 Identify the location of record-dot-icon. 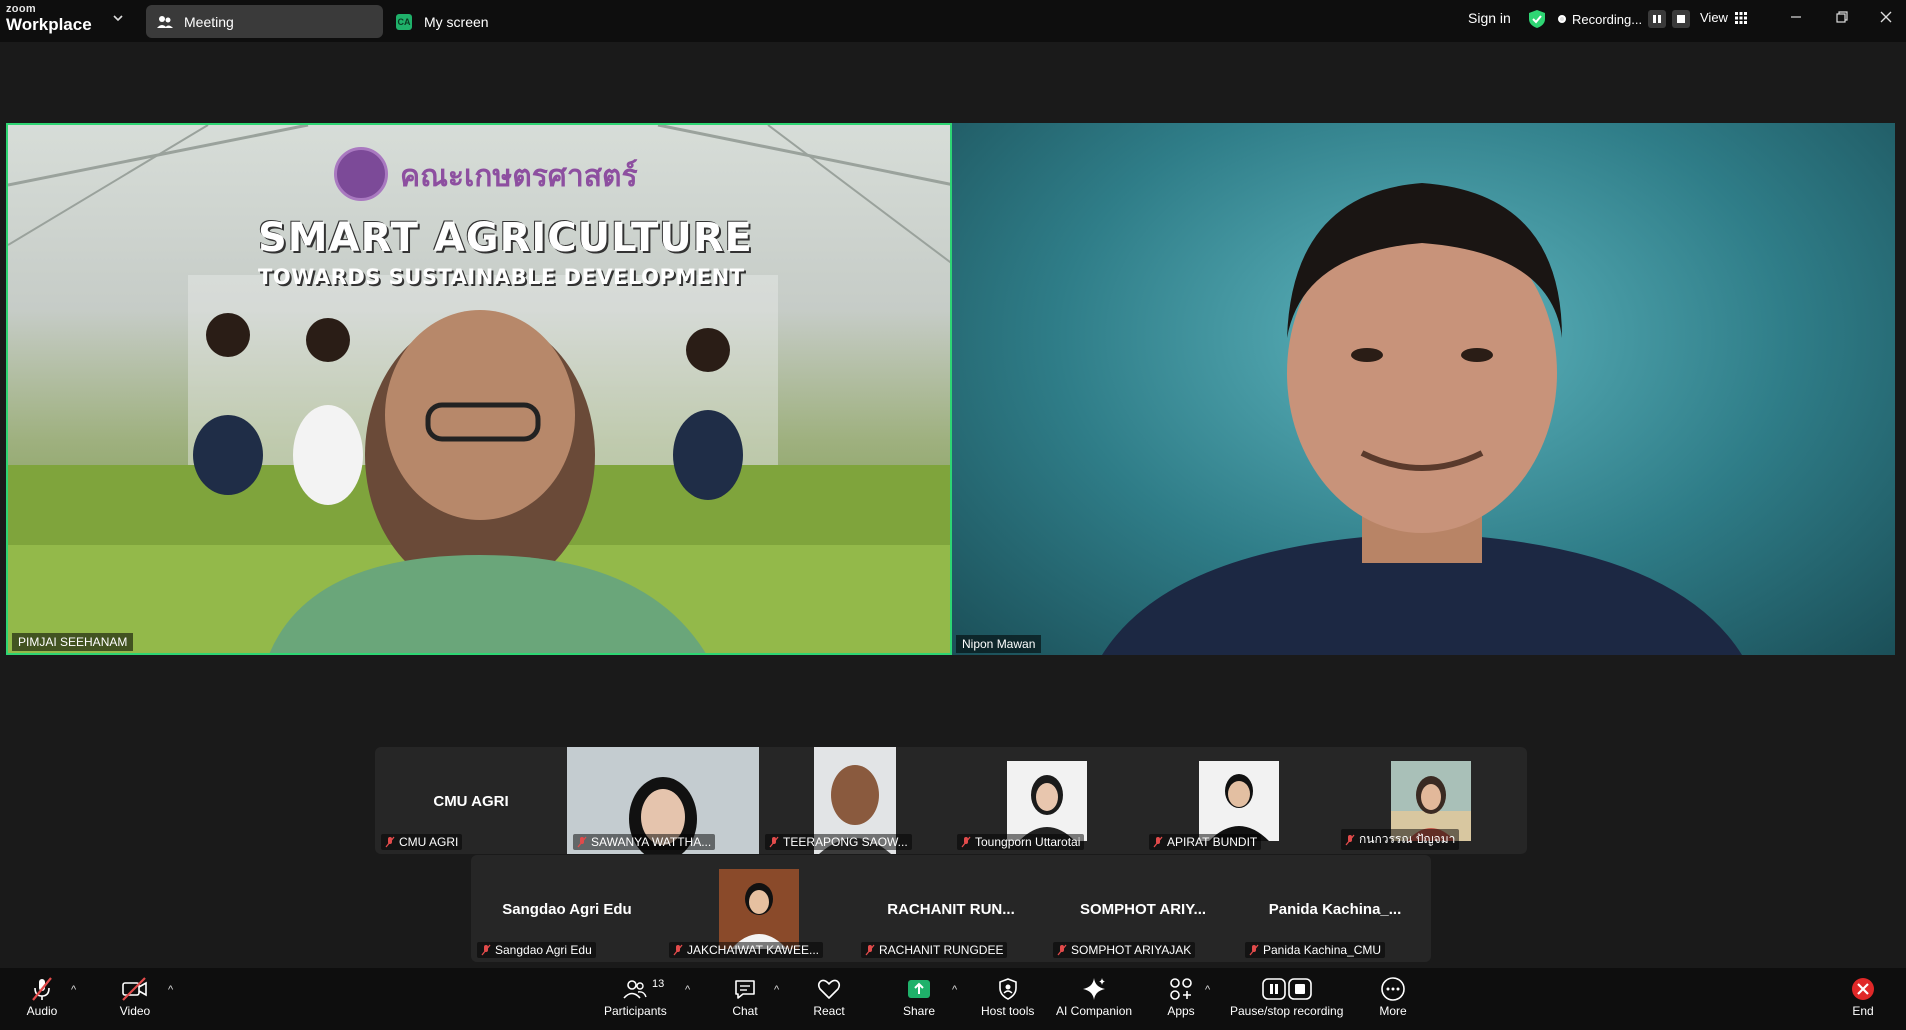
(1562, 19).